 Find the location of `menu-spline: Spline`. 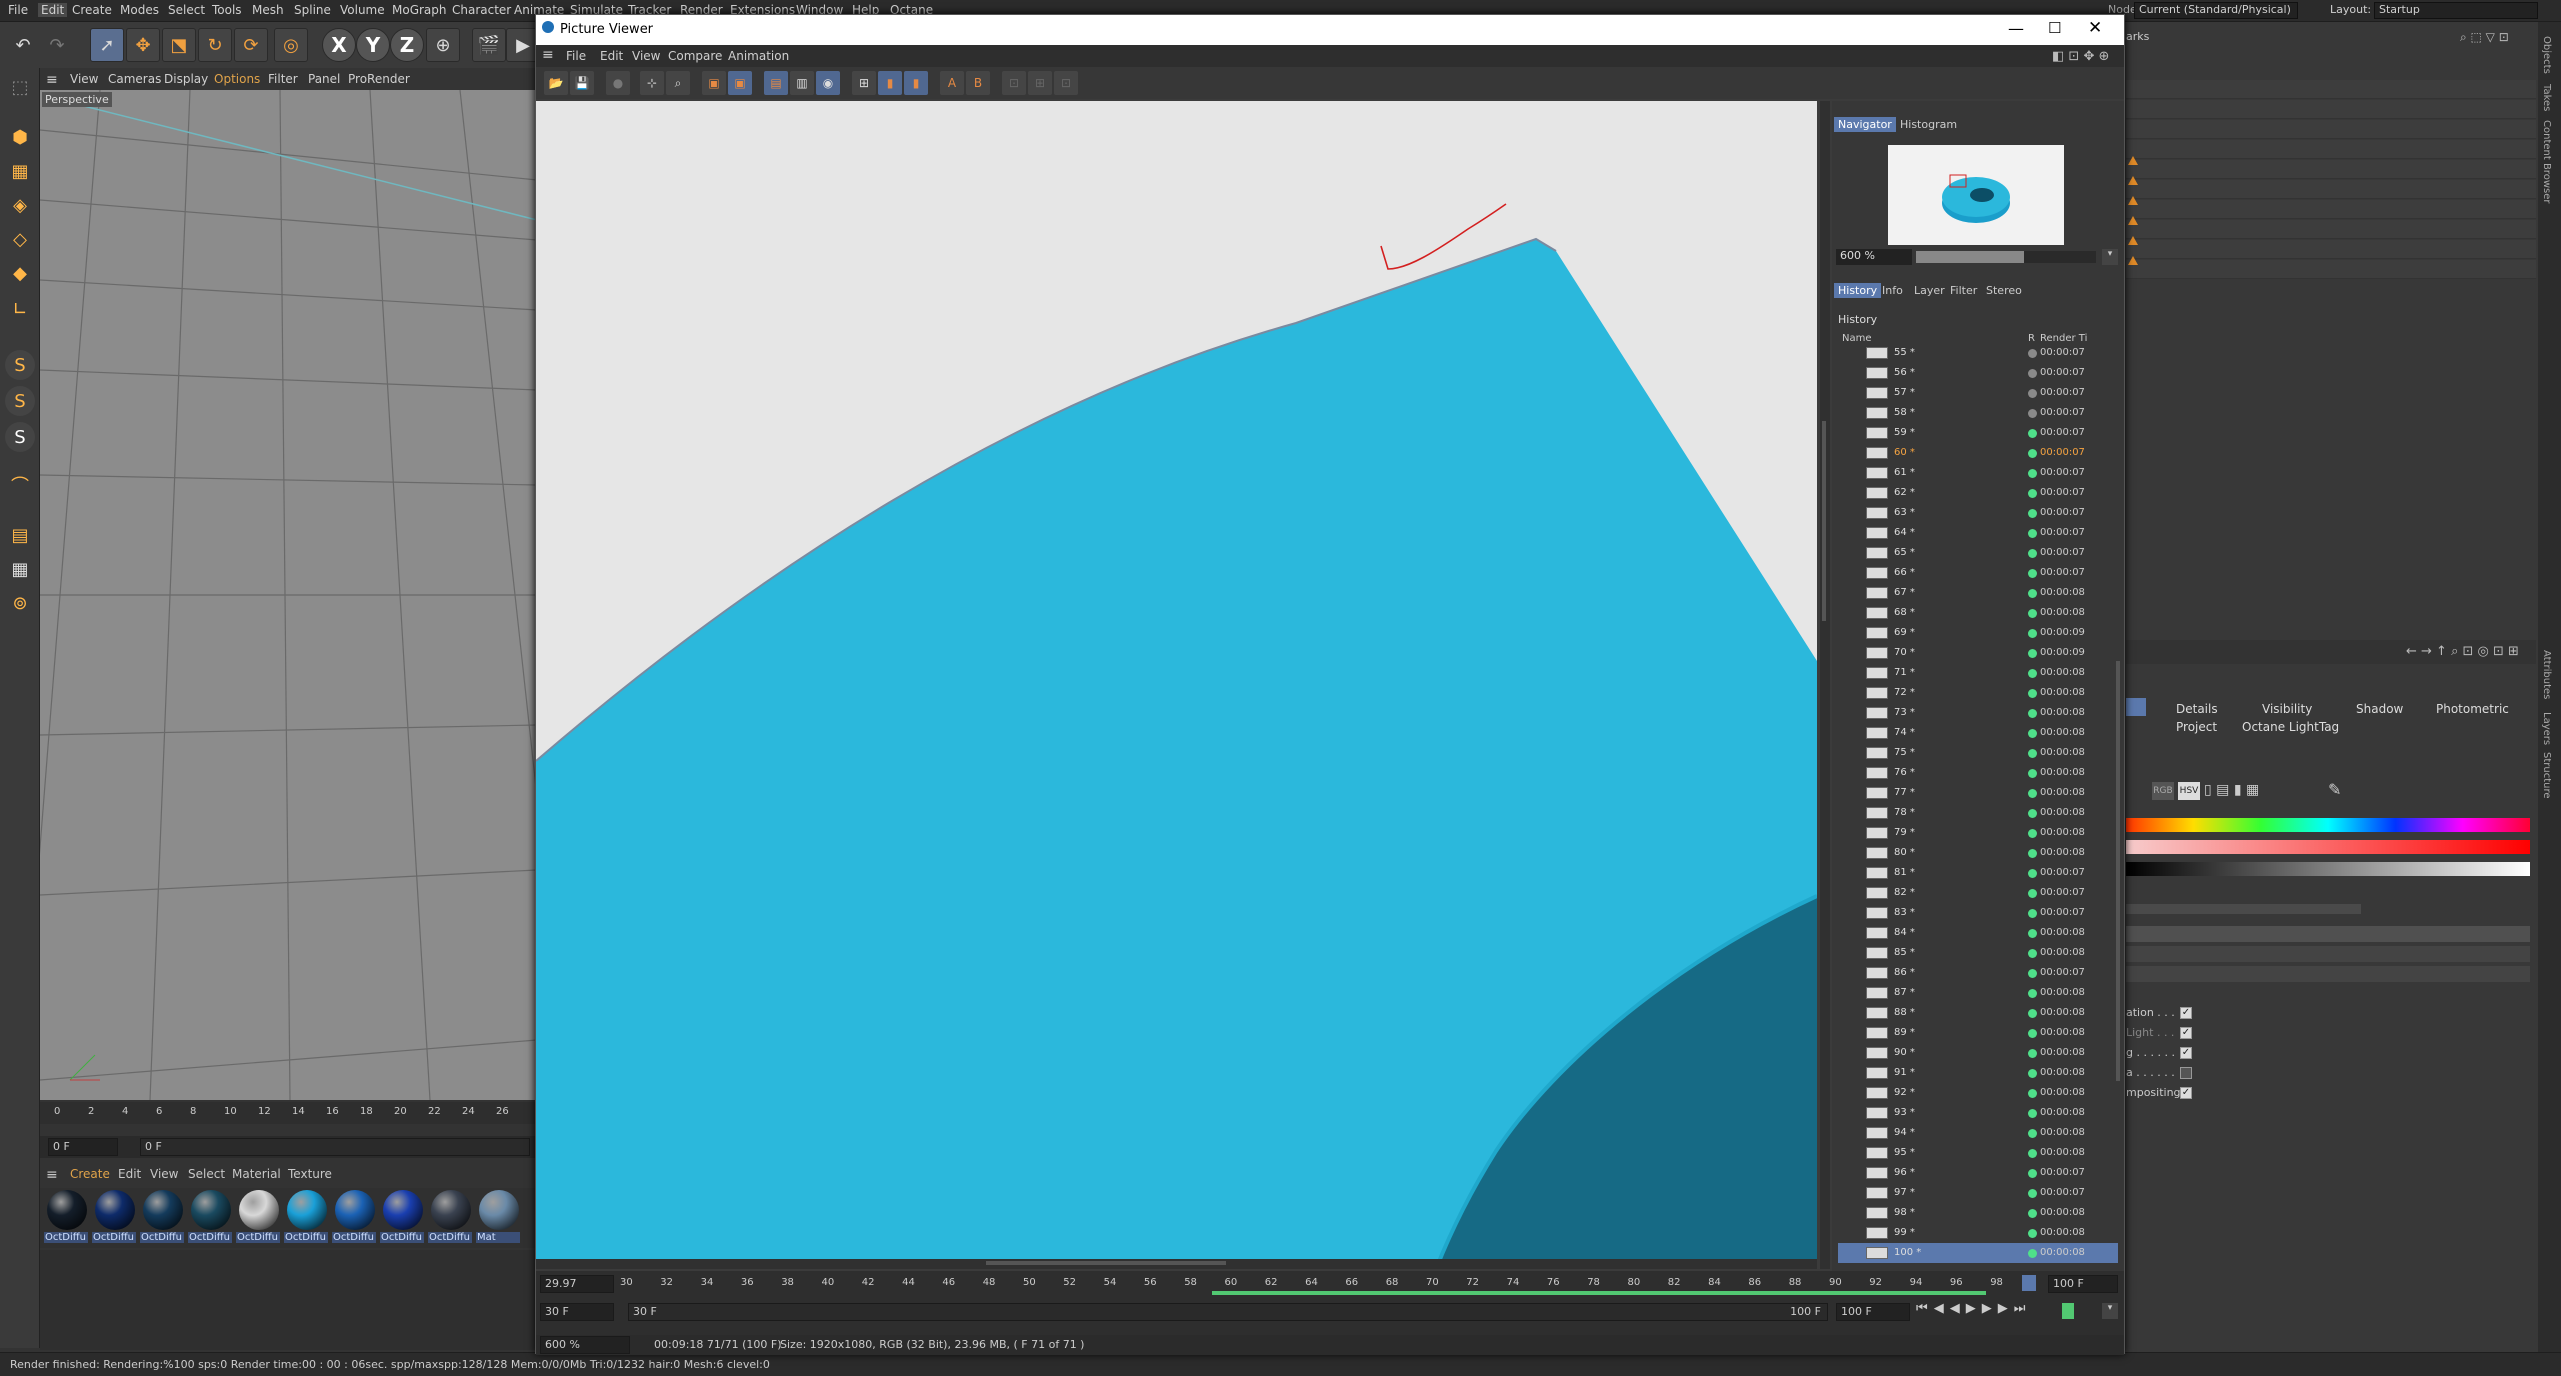

menu-spline: Spline is located at coordinates (312, 10).